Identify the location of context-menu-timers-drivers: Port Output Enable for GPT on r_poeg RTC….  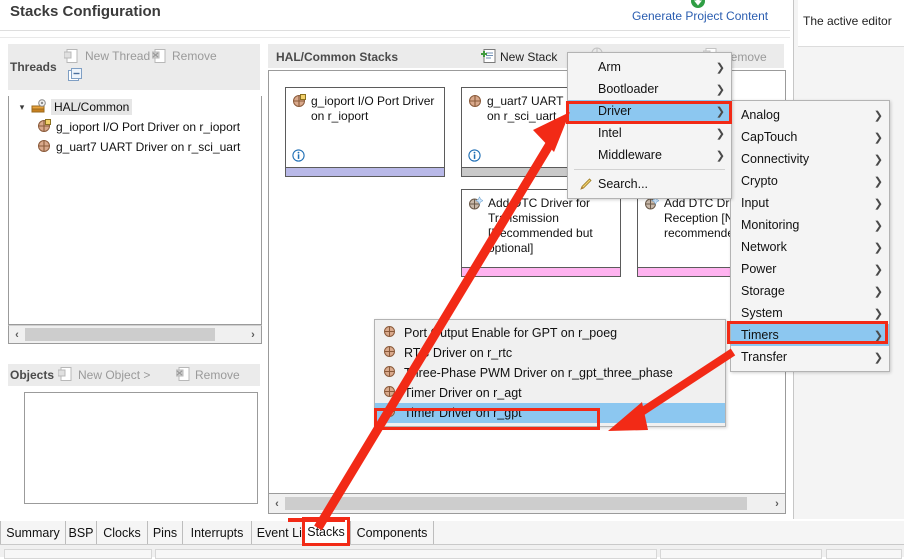
(550, 373).